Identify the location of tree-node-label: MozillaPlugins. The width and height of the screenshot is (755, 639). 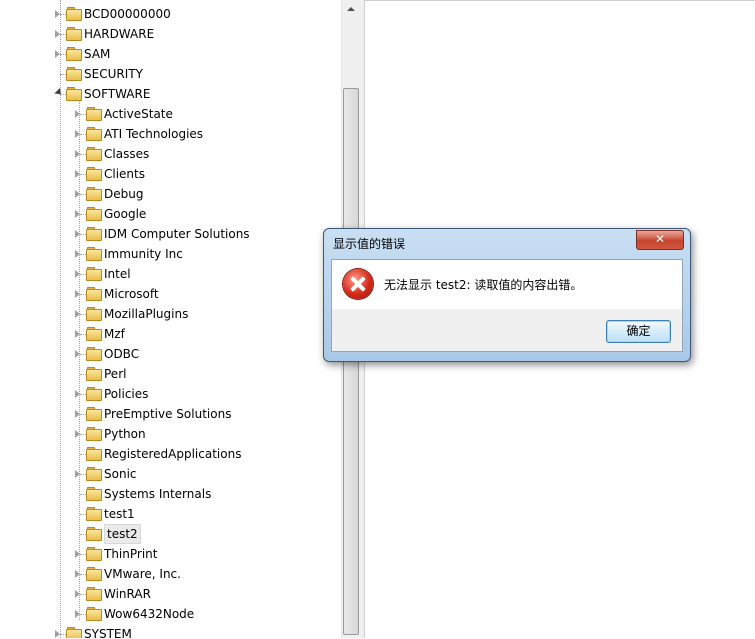
(146, 314).